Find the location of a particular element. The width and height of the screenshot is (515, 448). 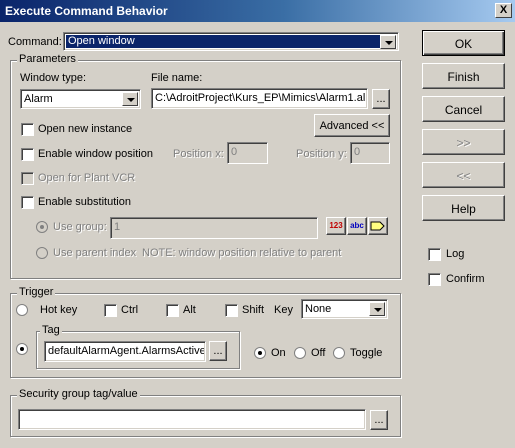

tag-shape is located at coordinates (377, 226).